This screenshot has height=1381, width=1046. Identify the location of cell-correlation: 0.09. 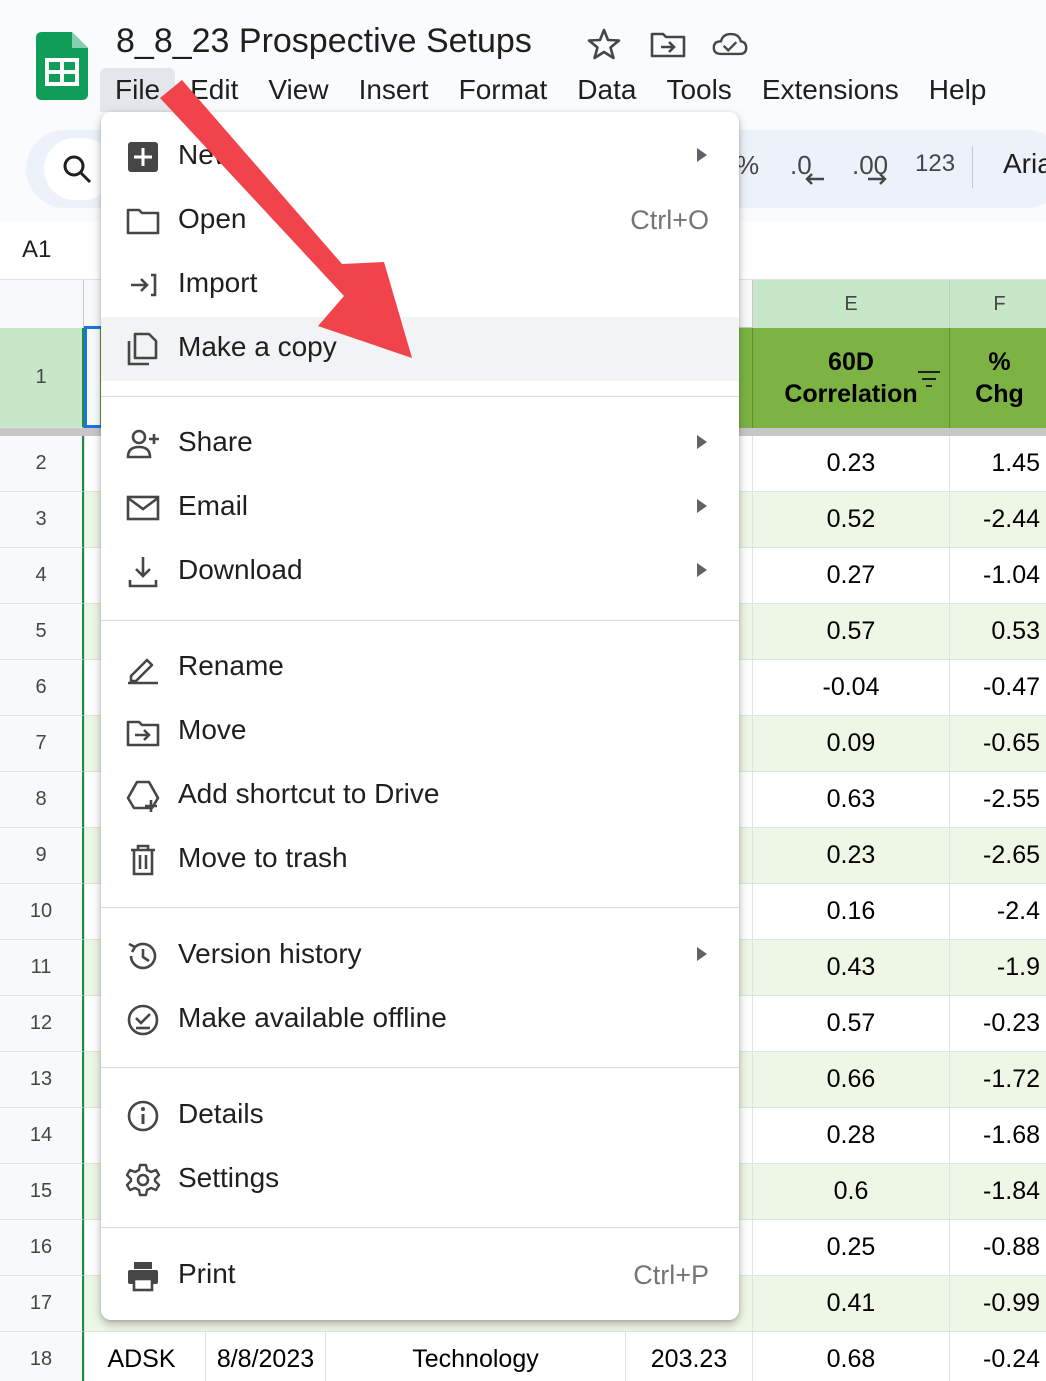
(850, 744).